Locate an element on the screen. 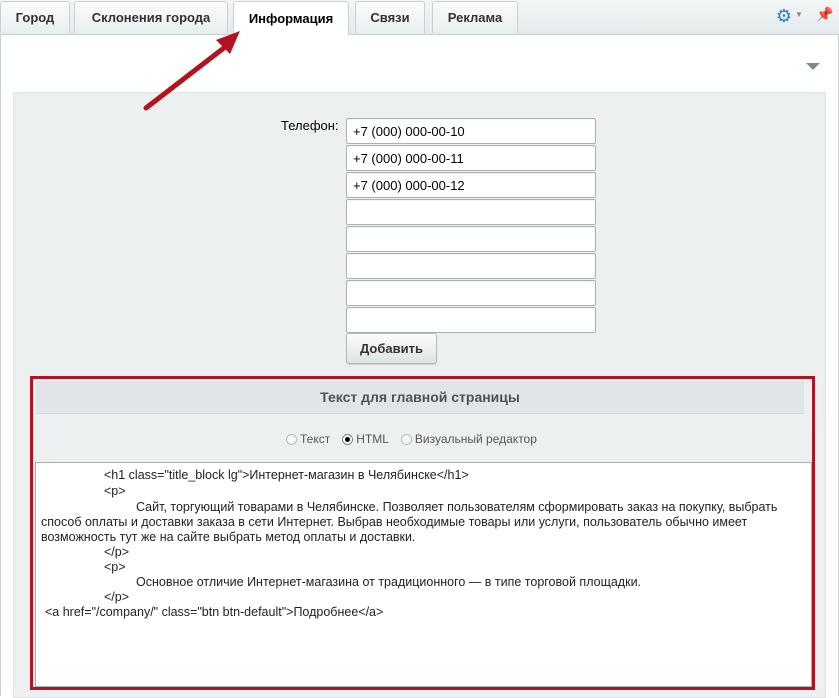 Image resolution: width=839 pixels, height=698 pixels. tab-advertising: Реклама is located at coordinates (475, 17).